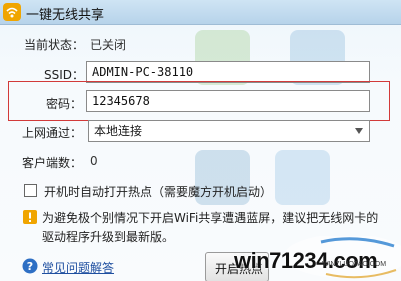 The width and height of the screenshot is (401, 281). Describe the element at coordinates (30, 217) in the screenshot. I see `warning-icon` at that location.